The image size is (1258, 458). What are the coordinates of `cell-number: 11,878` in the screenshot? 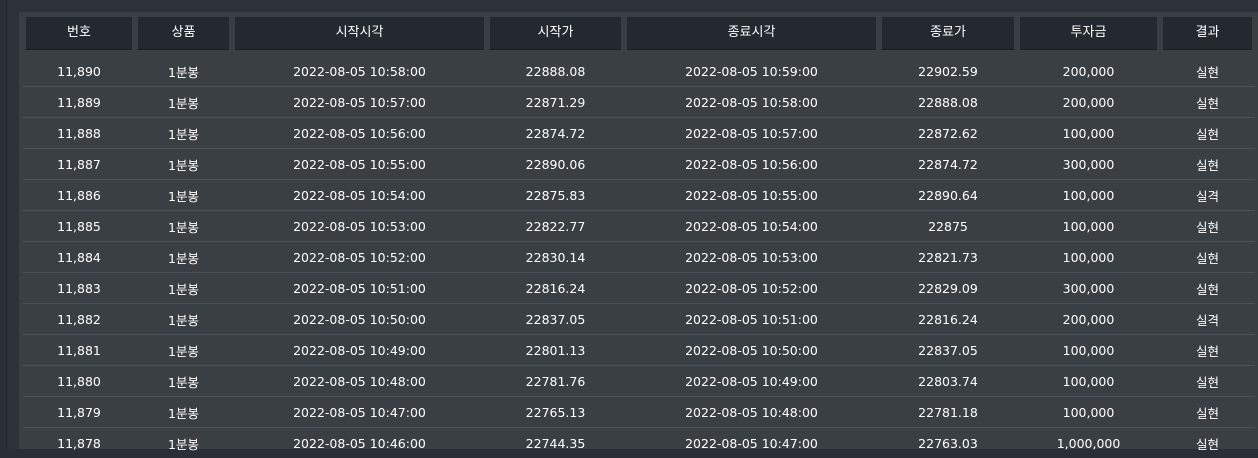 It's located at (79, 442).